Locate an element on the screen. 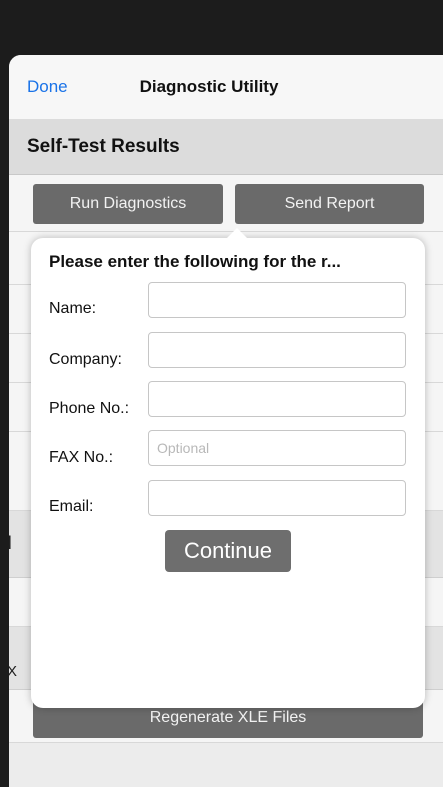  company-field is located at coordinates (277, 350).